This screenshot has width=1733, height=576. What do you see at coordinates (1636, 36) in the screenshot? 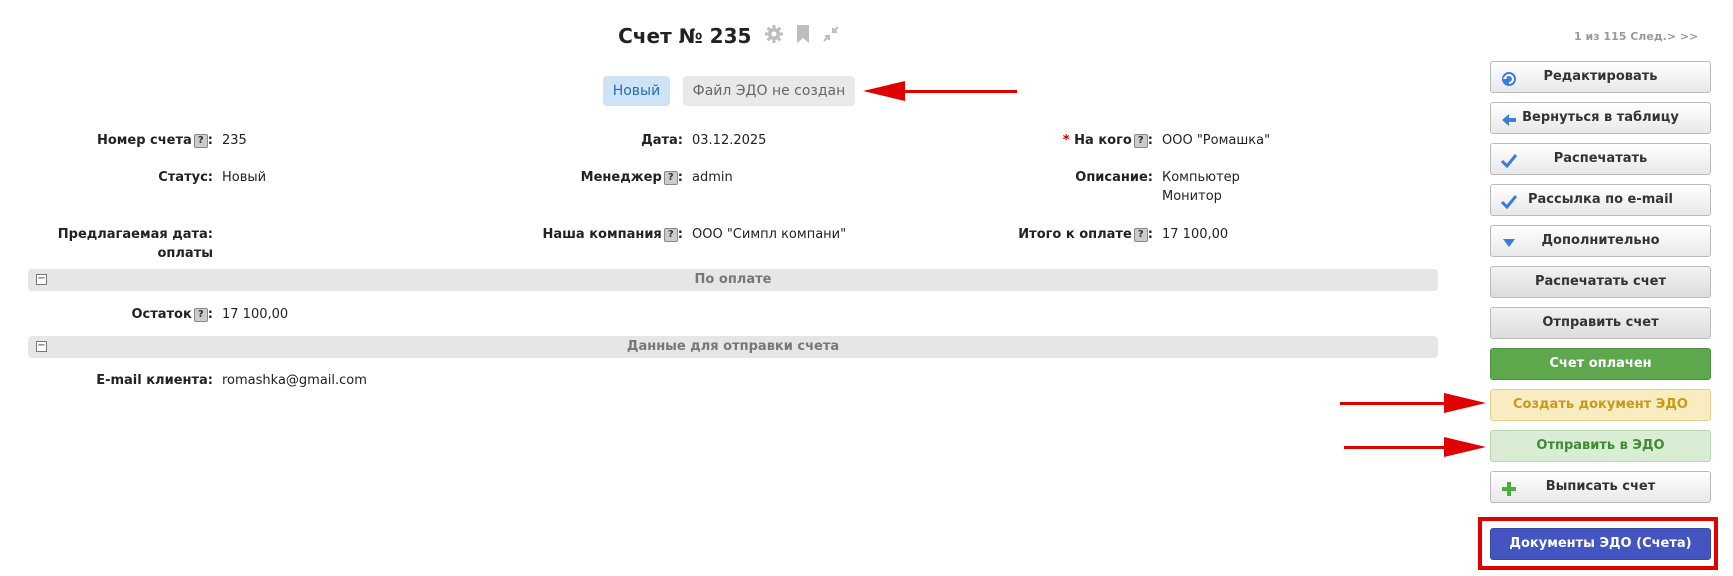
I see `pagination: 1 из 115 След.> >>` at bounding box center [1636, 36].